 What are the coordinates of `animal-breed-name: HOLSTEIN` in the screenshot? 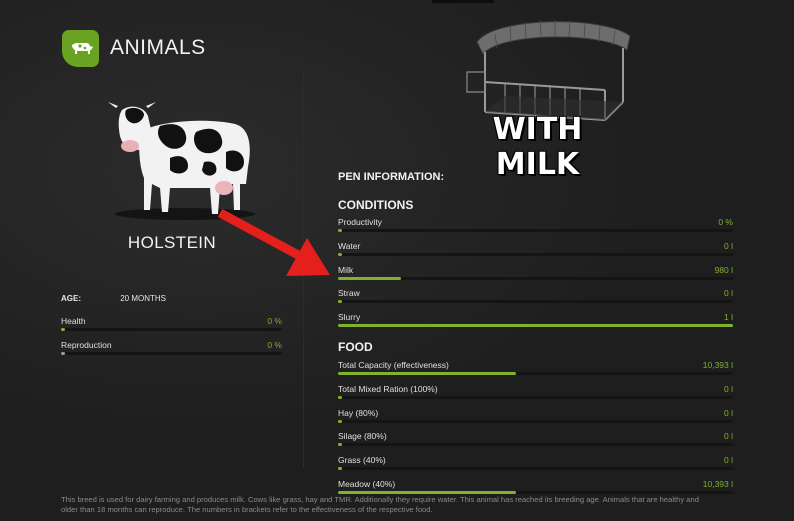 It's located at (172, 242).